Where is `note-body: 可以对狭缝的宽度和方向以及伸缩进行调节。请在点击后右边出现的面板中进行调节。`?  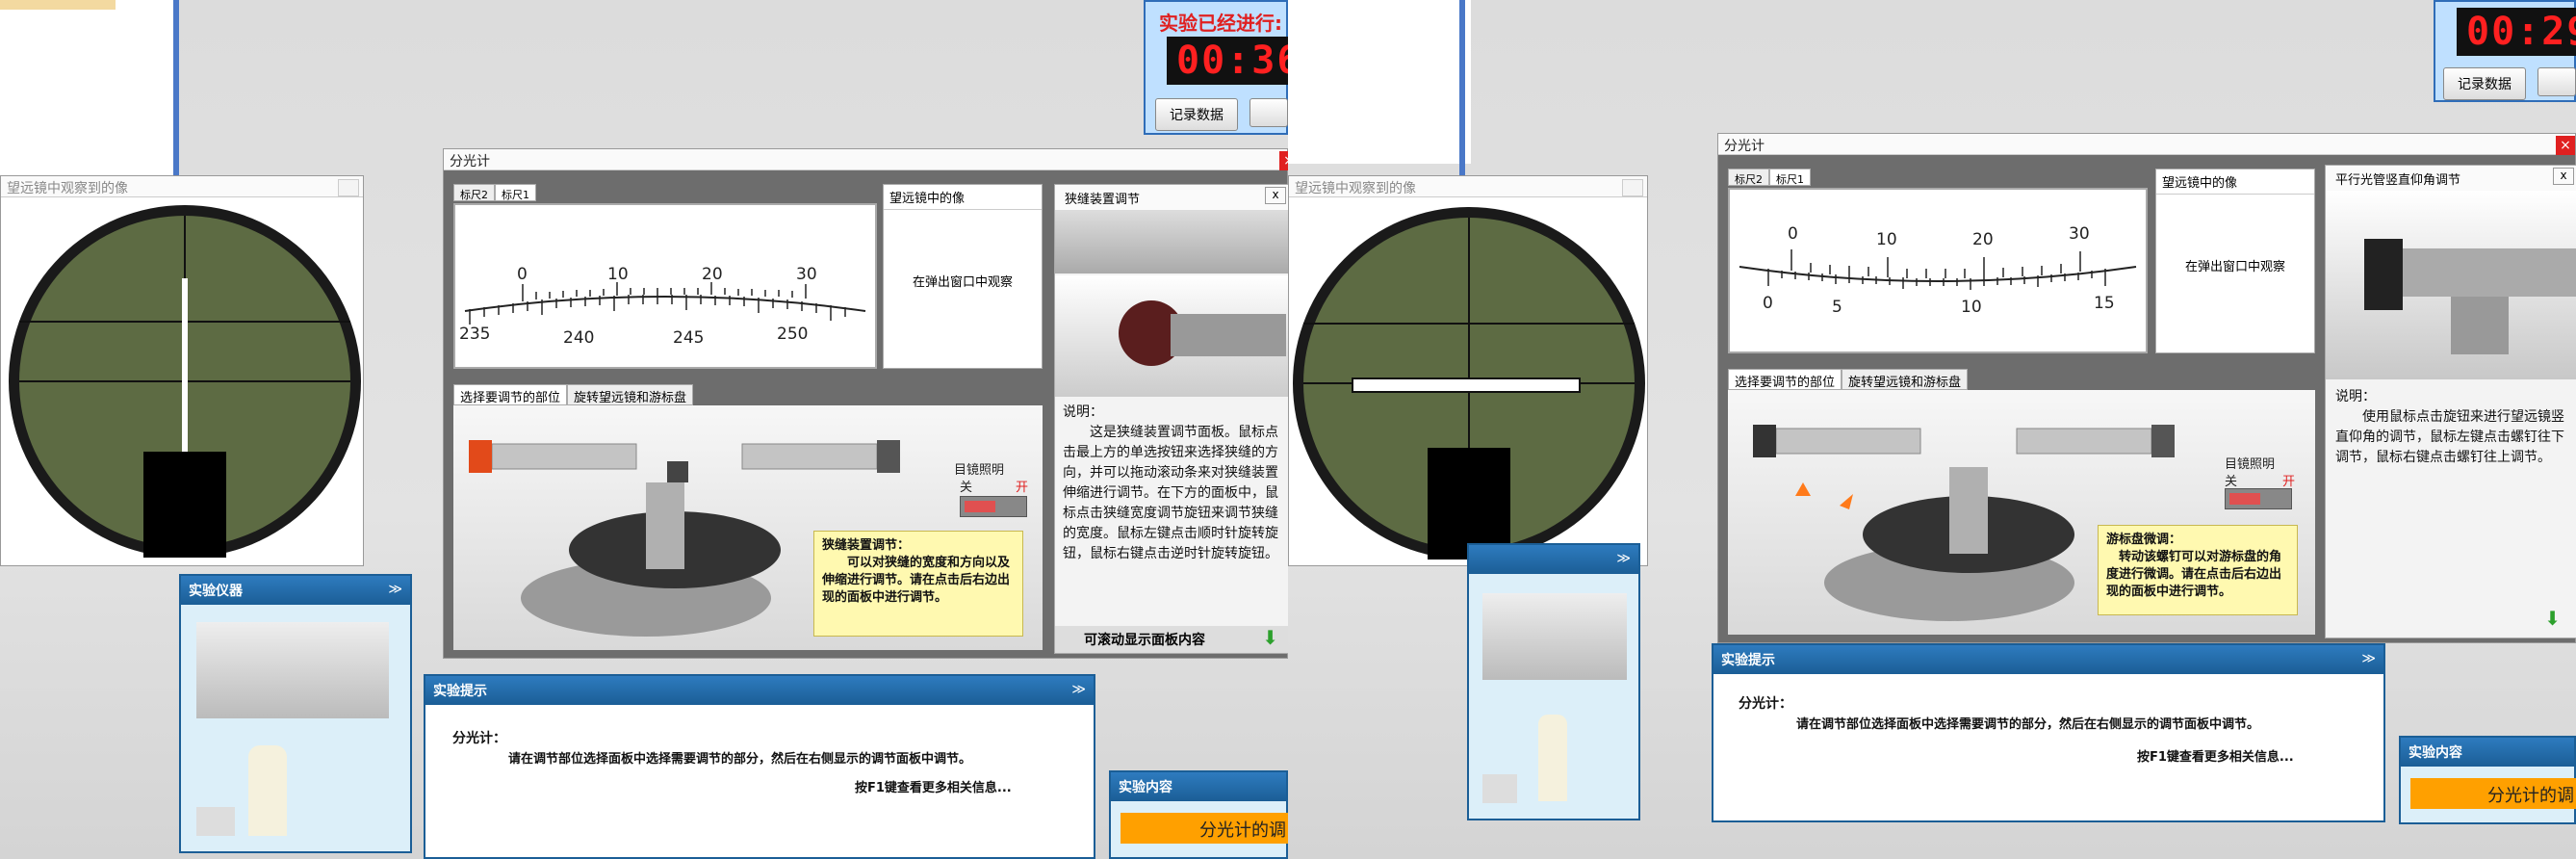 note-body: 可以对狭缝的宽度和方向以及伸缩进行调节。请在点击后右边出现的面板中进行调节。 is located at coordinates (917, 580).